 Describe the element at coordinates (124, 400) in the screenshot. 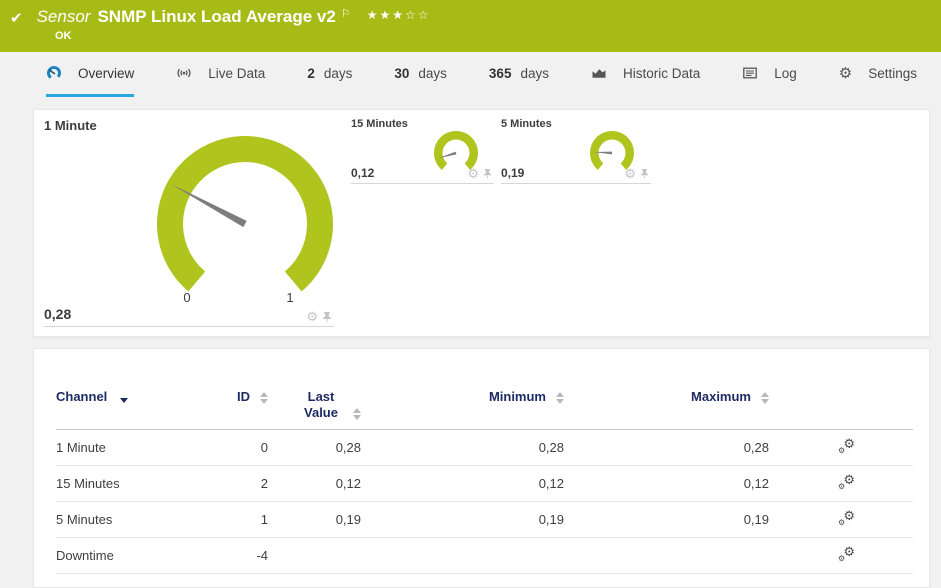

I see `sort-caret-icon` at that location.